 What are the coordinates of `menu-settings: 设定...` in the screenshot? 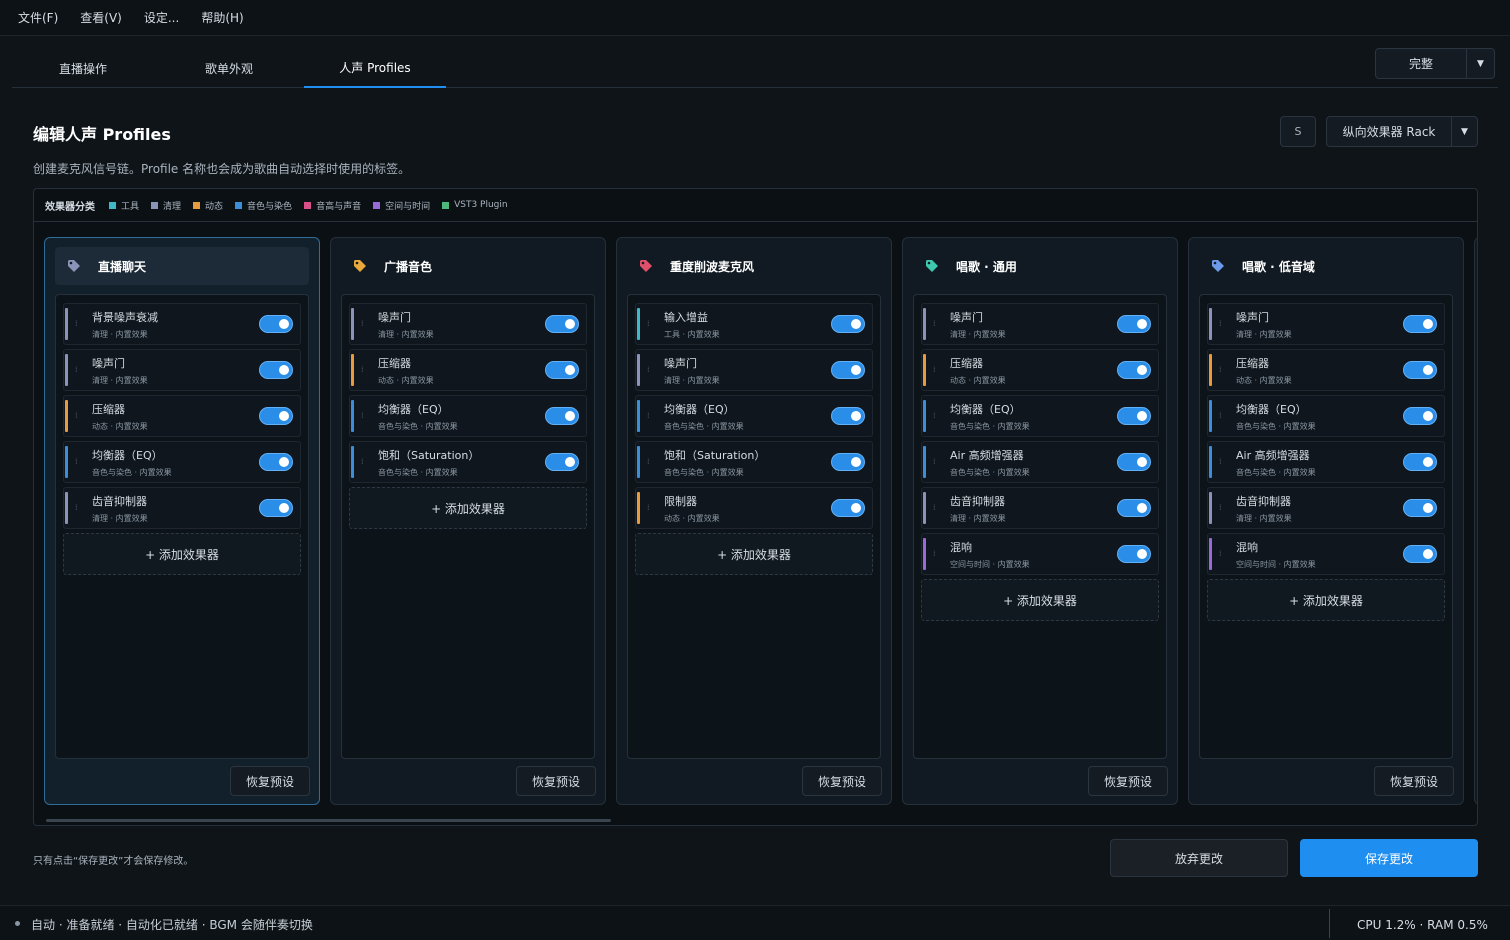 It's located at (161, 17).